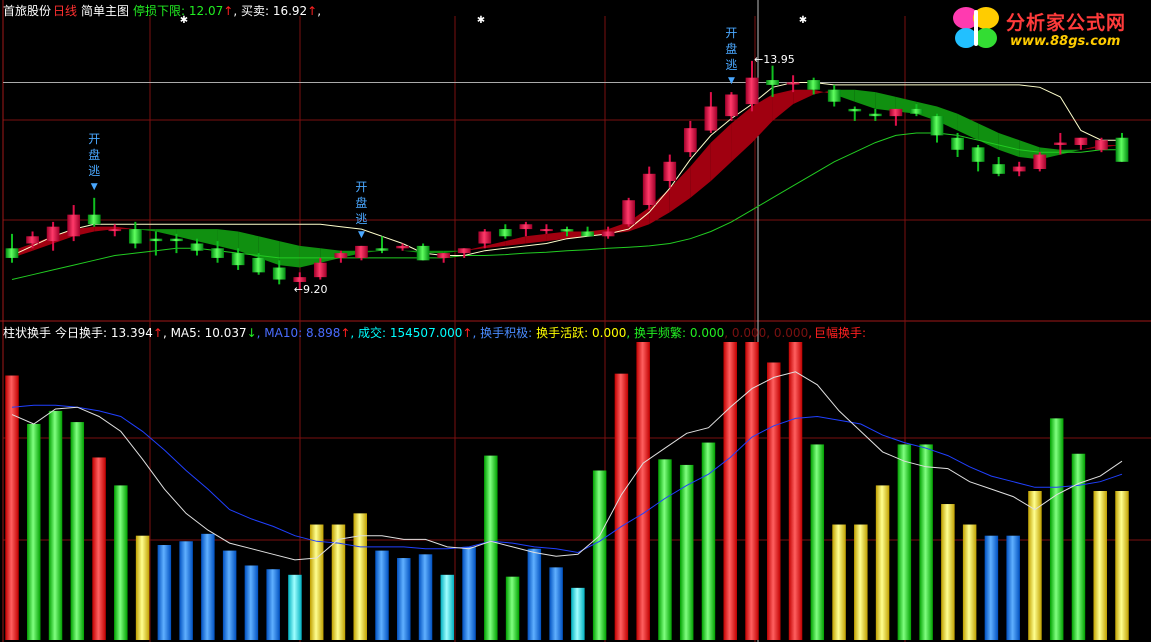  I want to click on frequent-turnover-value: , 换手频繁: 0.000, so click(675, 333).